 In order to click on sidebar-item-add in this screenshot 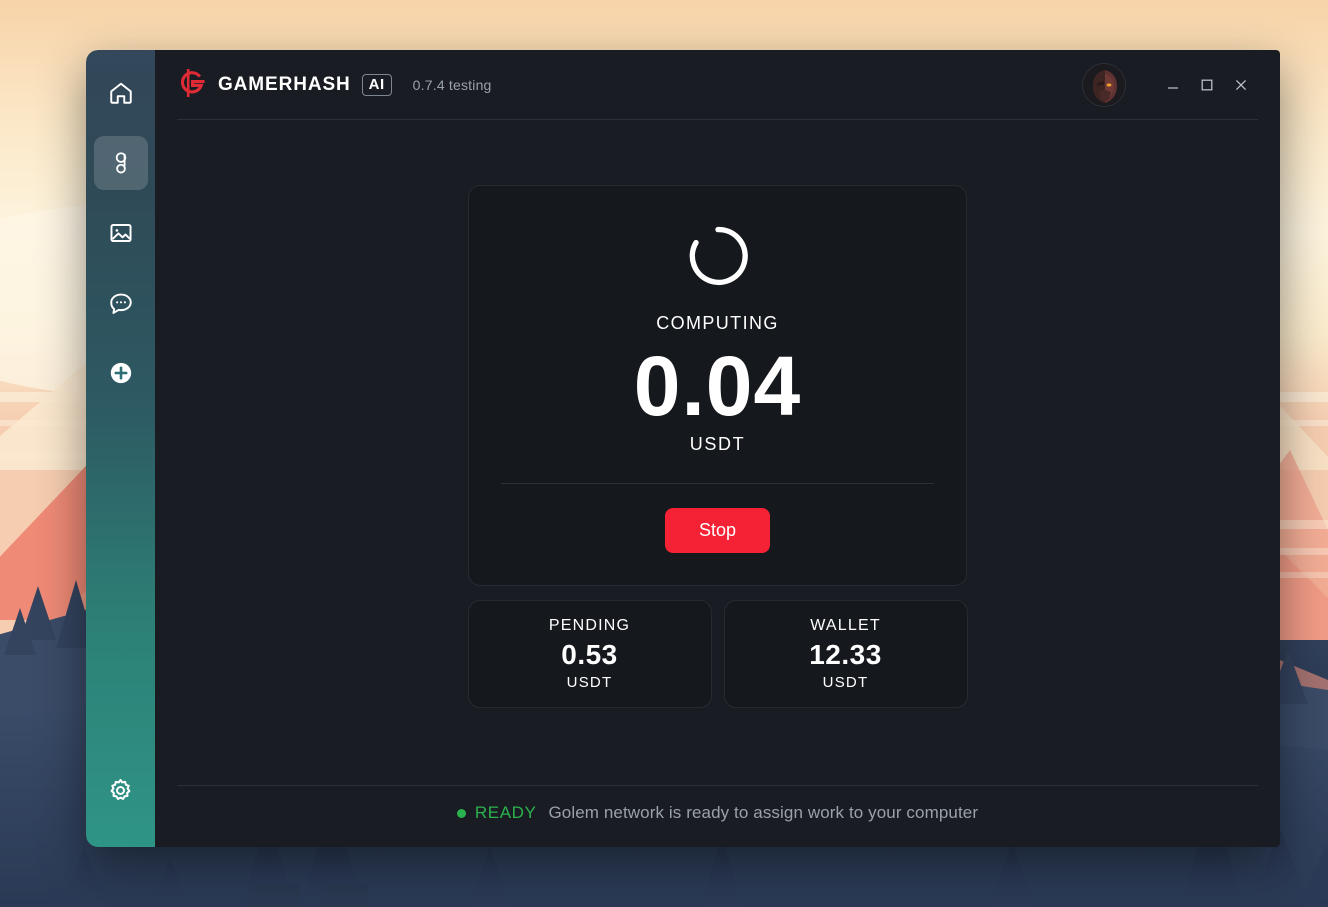, I will do `click(121, 373)`.